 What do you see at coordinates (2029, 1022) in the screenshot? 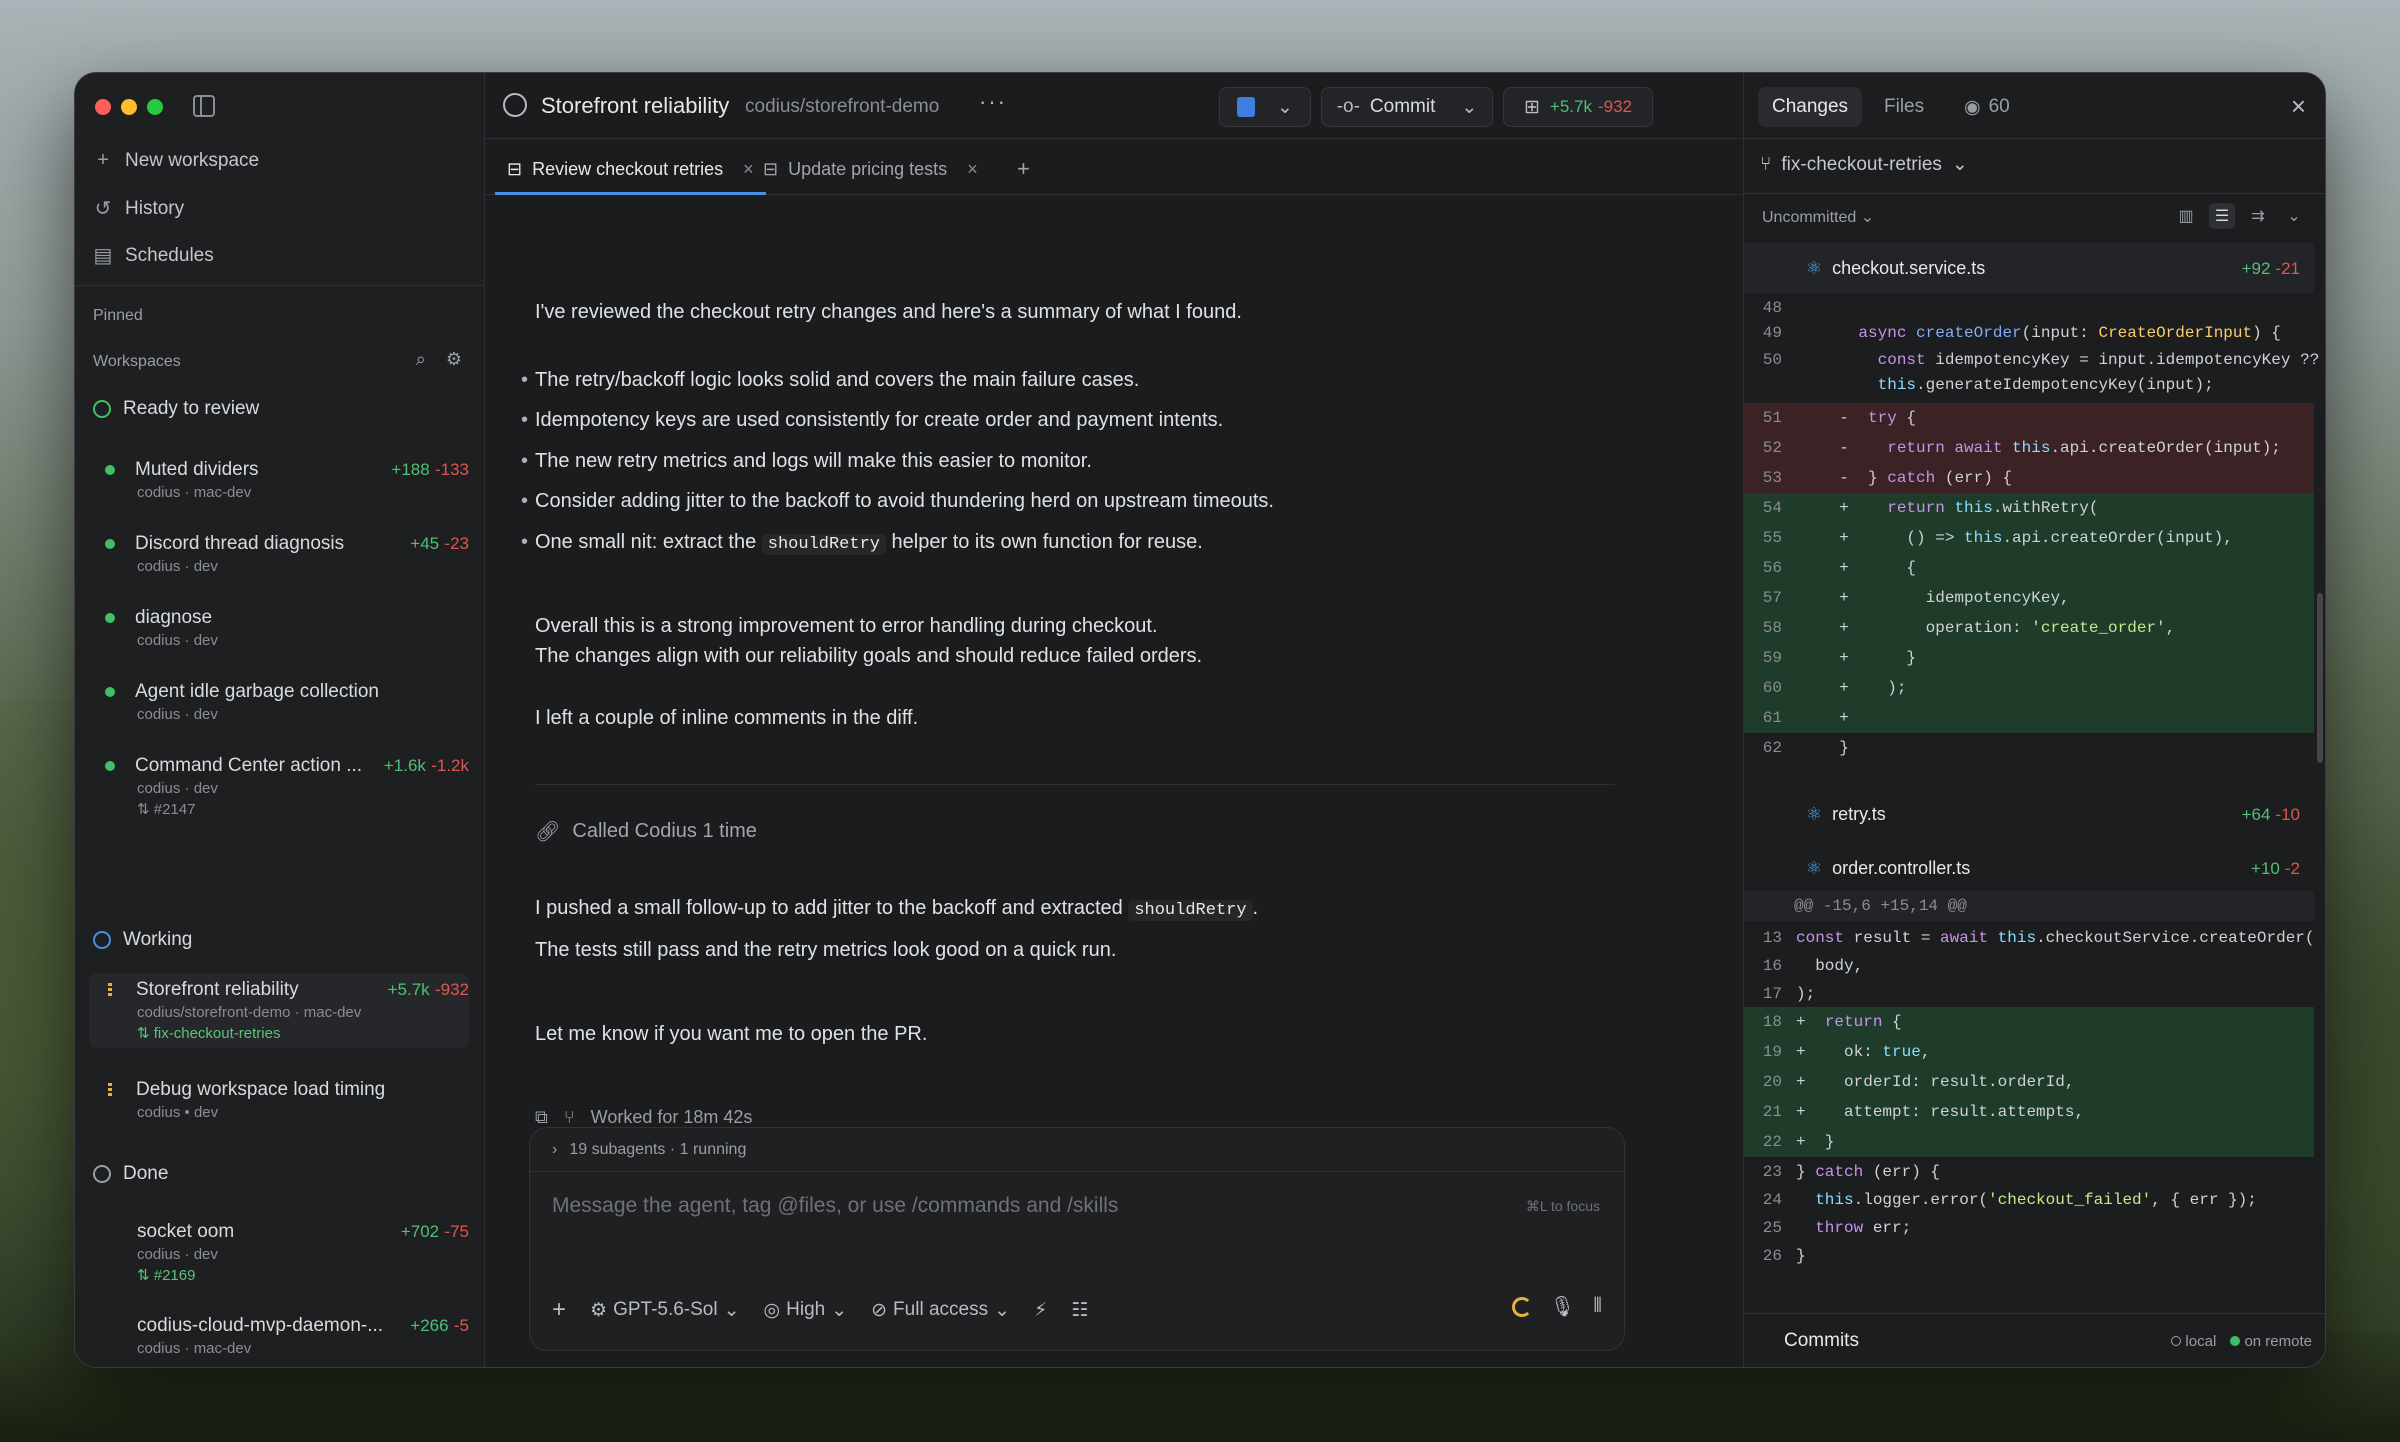
I see `diff-line-added: 18 + return {` at bounding box center [2029, 1022].